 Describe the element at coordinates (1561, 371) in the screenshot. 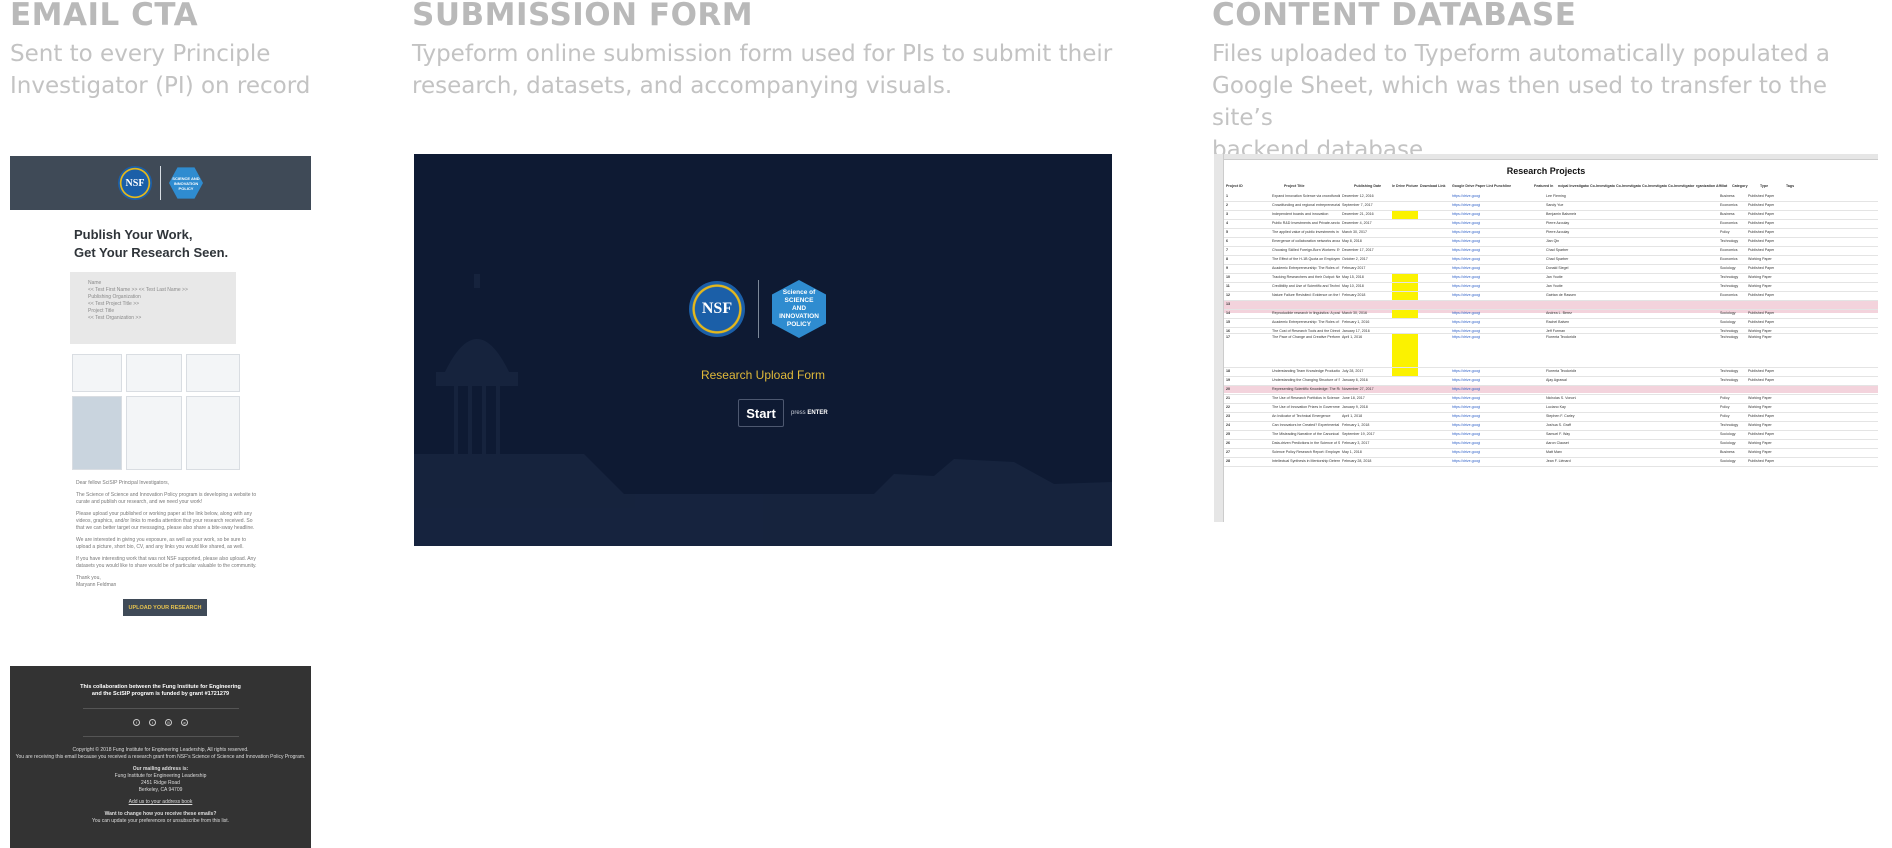

I see `cell-pi: Florenta Teodoridis` at that location.